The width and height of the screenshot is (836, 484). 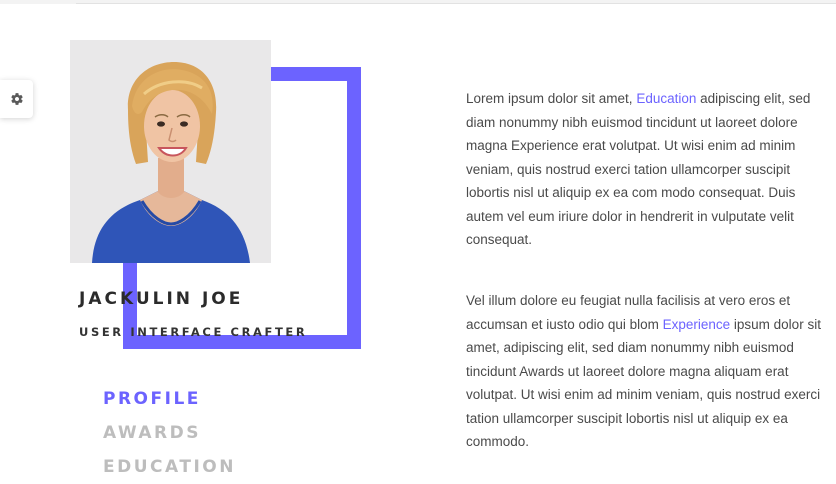 I want to click on text-fragment: ipsum dolor sit, so click(x=775, y=324).